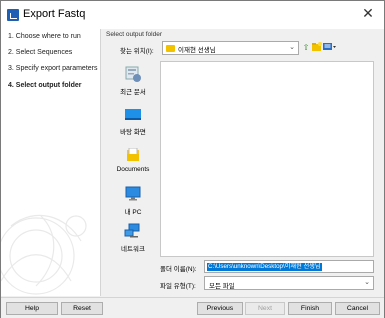  Describe the element at coordinates (45, 85) in the screenshot. I see `step-select-output-folder: 4. Select output folder` at that location.